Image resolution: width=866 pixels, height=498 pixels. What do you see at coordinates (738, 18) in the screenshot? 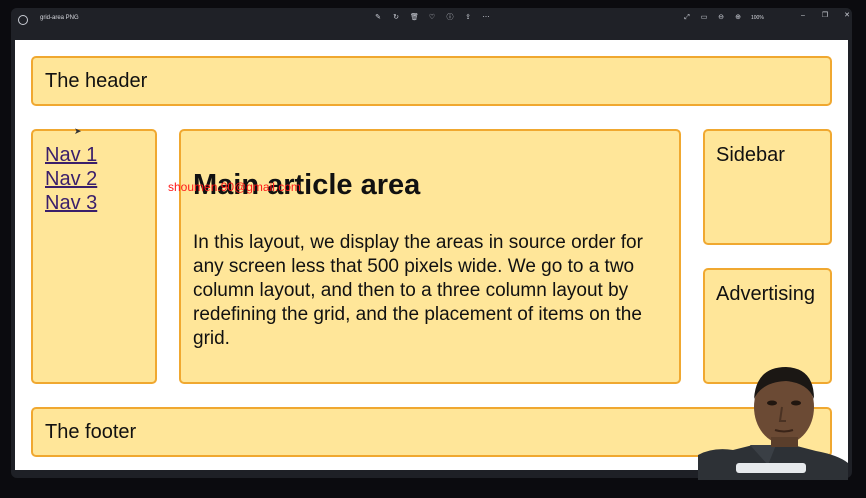
I see `zoom-in-icon: ⊕` at bounding box center [738, 18].